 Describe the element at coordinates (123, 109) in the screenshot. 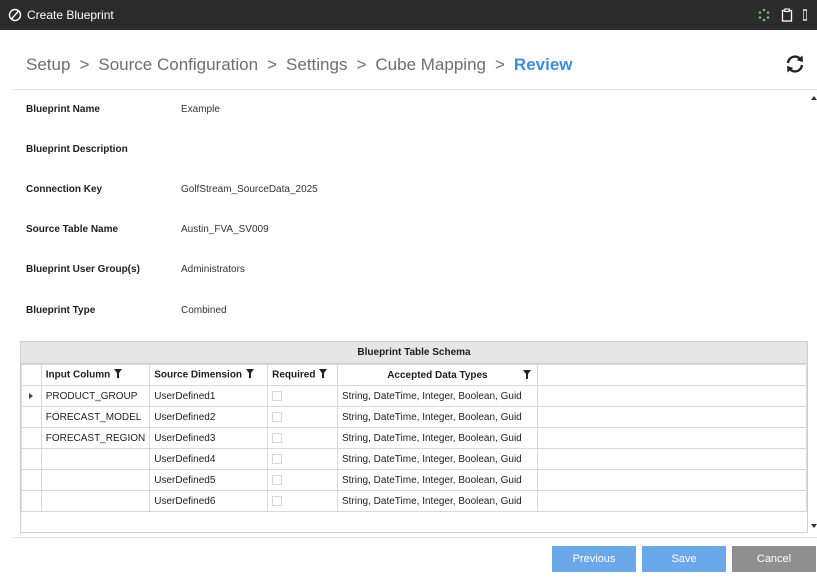

I see `field-blueprint-name: Blueprint Name Example` at that location.